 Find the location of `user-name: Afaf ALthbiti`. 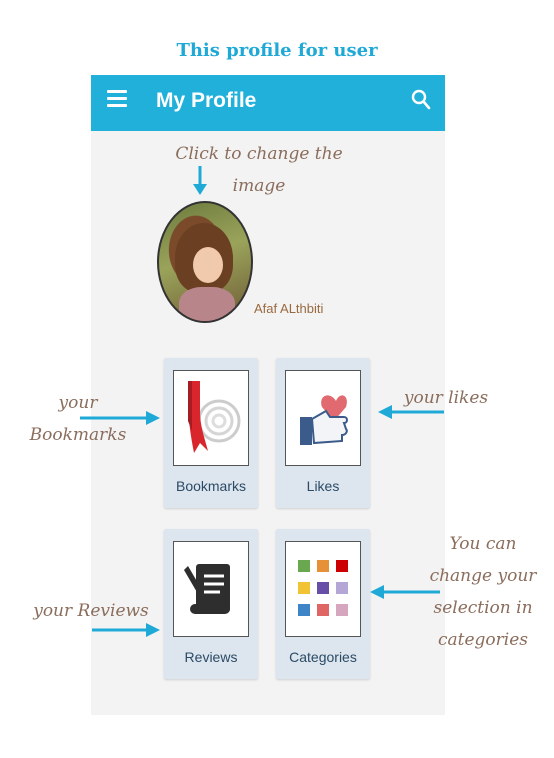

user-name: Afaf ALthbiti is located at coordinates (289, 308).